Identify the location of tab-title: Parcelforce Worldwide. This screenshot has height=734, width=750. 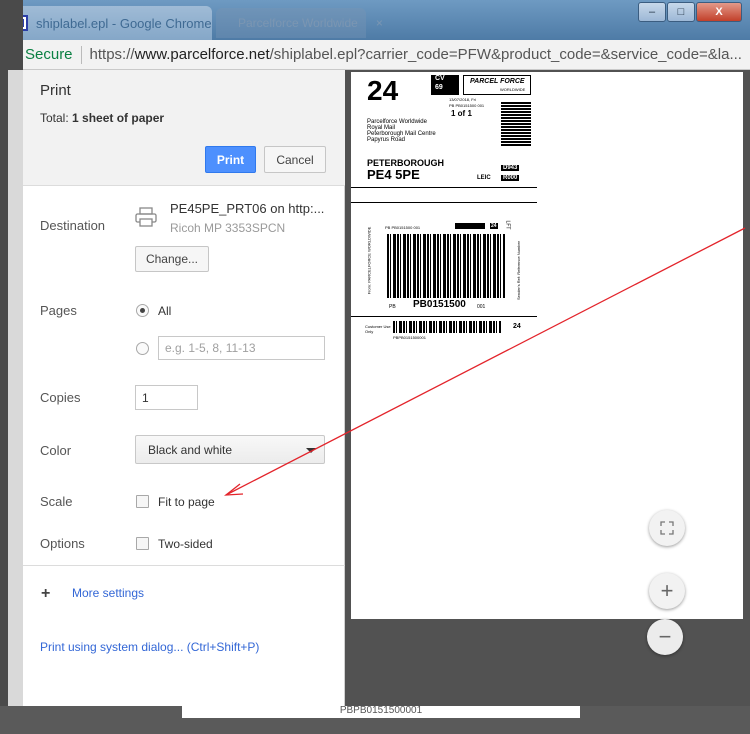
(298, 23).